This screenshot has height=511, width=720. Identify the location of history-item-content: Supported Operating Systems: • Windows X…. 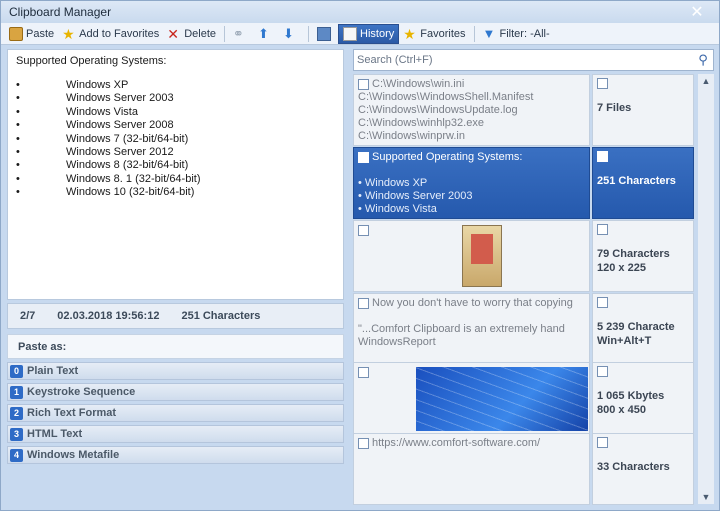
(471, 183).